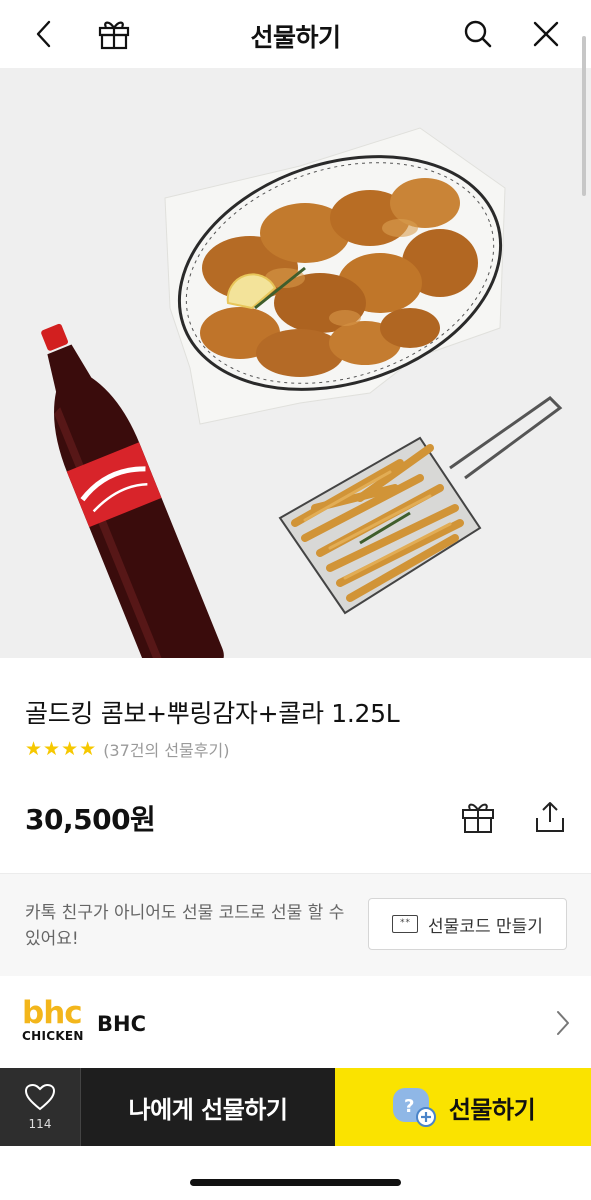 Image resolution: width=591 pixels, height=1200 pixels. I want to click on share-button, so click(550, 817).